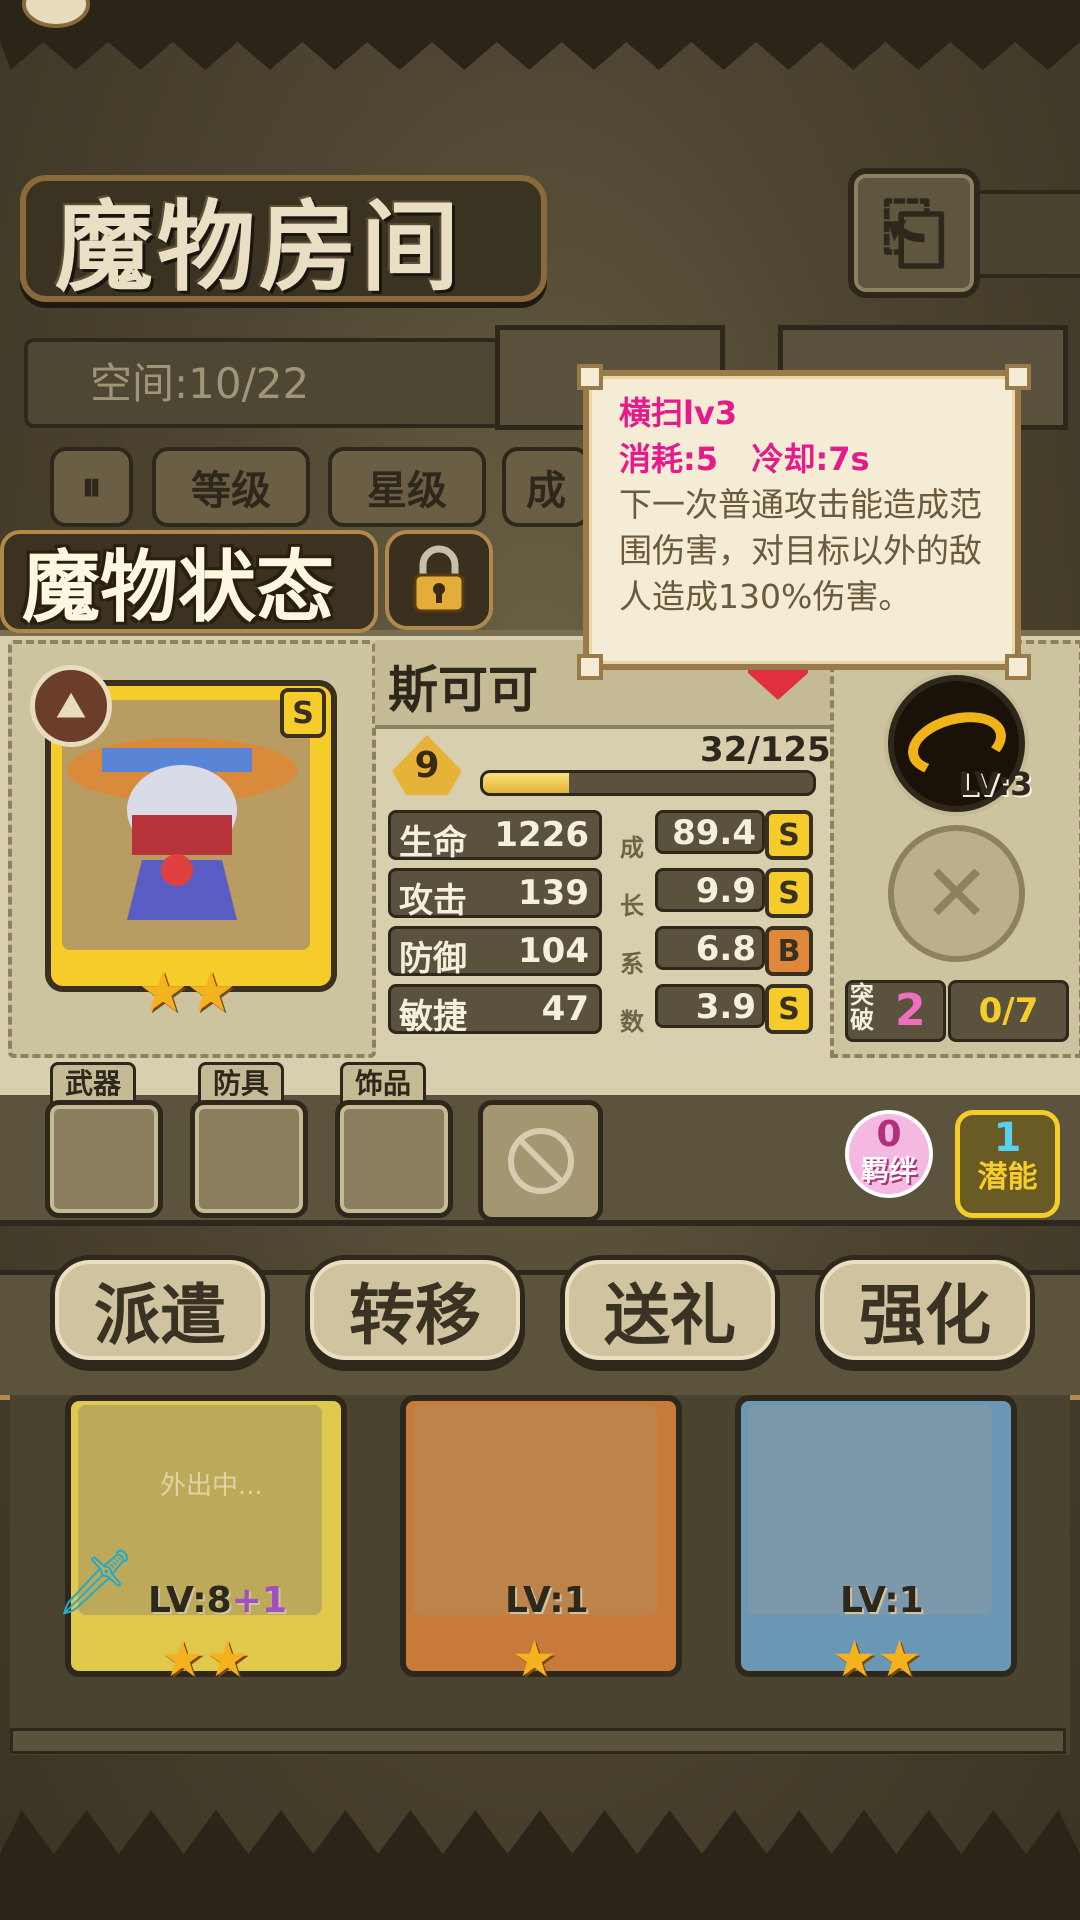 The width and height of the screenshot is (1080, 1920). What do you see at coordinates (910, 1010) in the screenshot?
I see `breakthrough-count: 2` at bounding box center [910, 1010].